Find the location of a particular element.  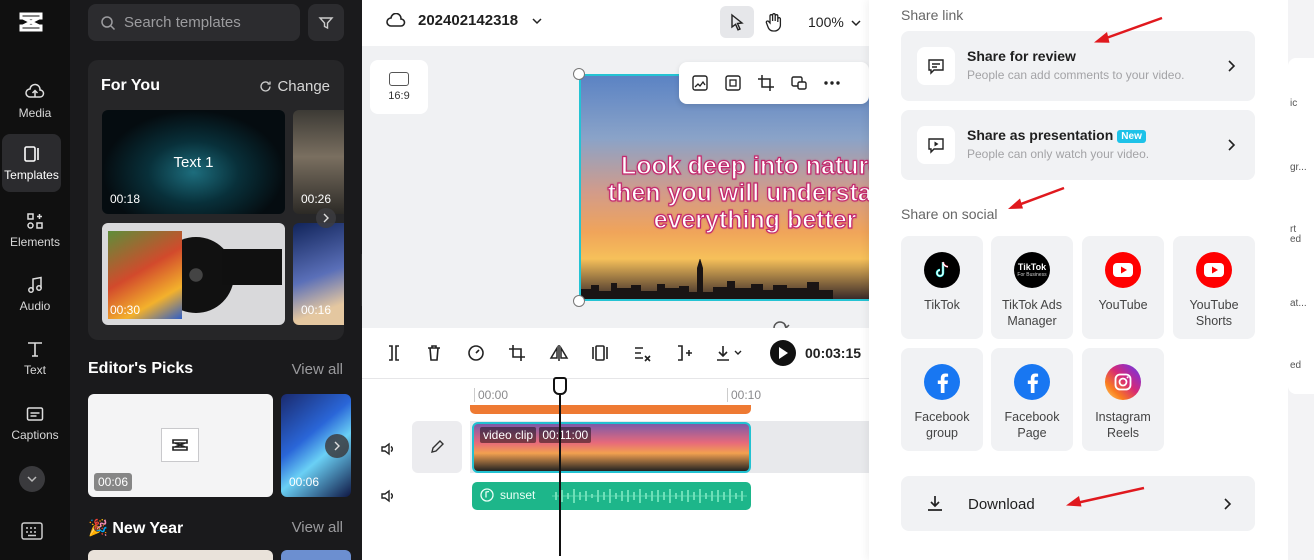

template-thumb: 00:26 is located at coordinates (318, 162).